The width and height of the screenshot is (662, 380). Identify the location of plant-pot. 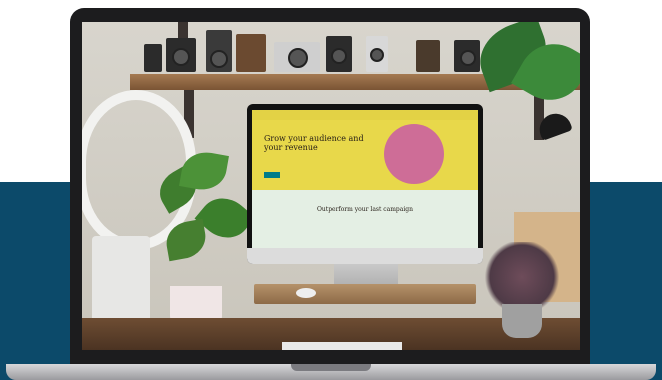
(522, 321).